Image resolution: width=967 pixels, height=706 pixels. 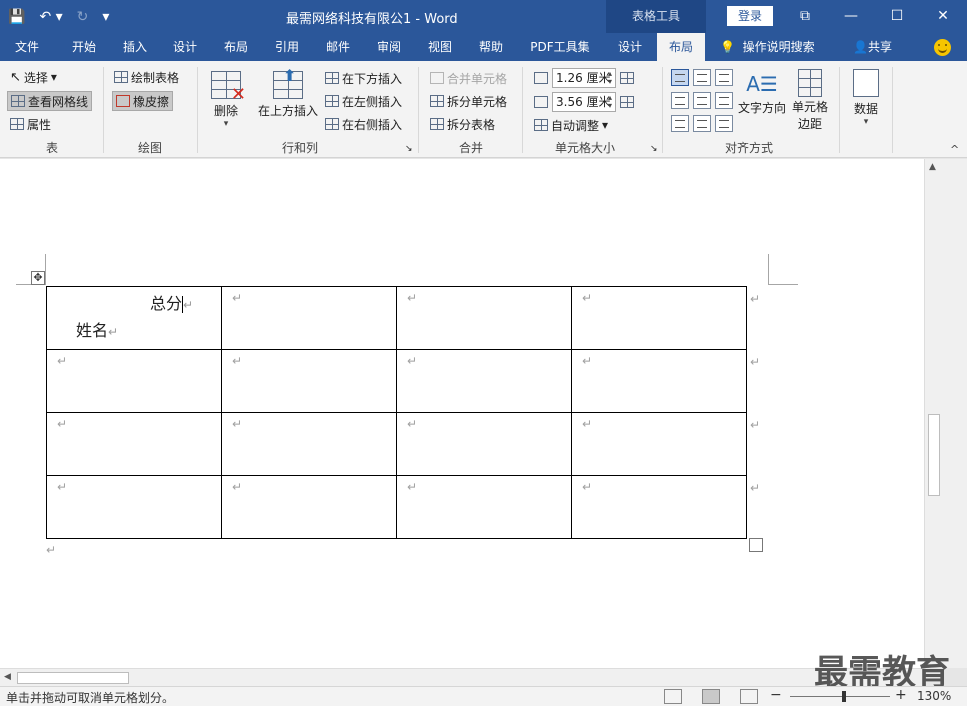 What do you see at coordinates (477, 101) in the screenshot?
I see `split-cells-label: 拆分单元格` at bounding box center [477, 101].